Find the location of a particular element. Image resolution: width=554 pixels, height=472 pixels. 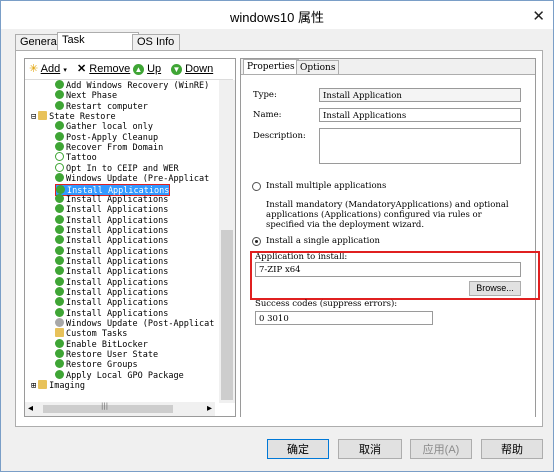

gray-gear-icon is located at coordinates (59, 323).